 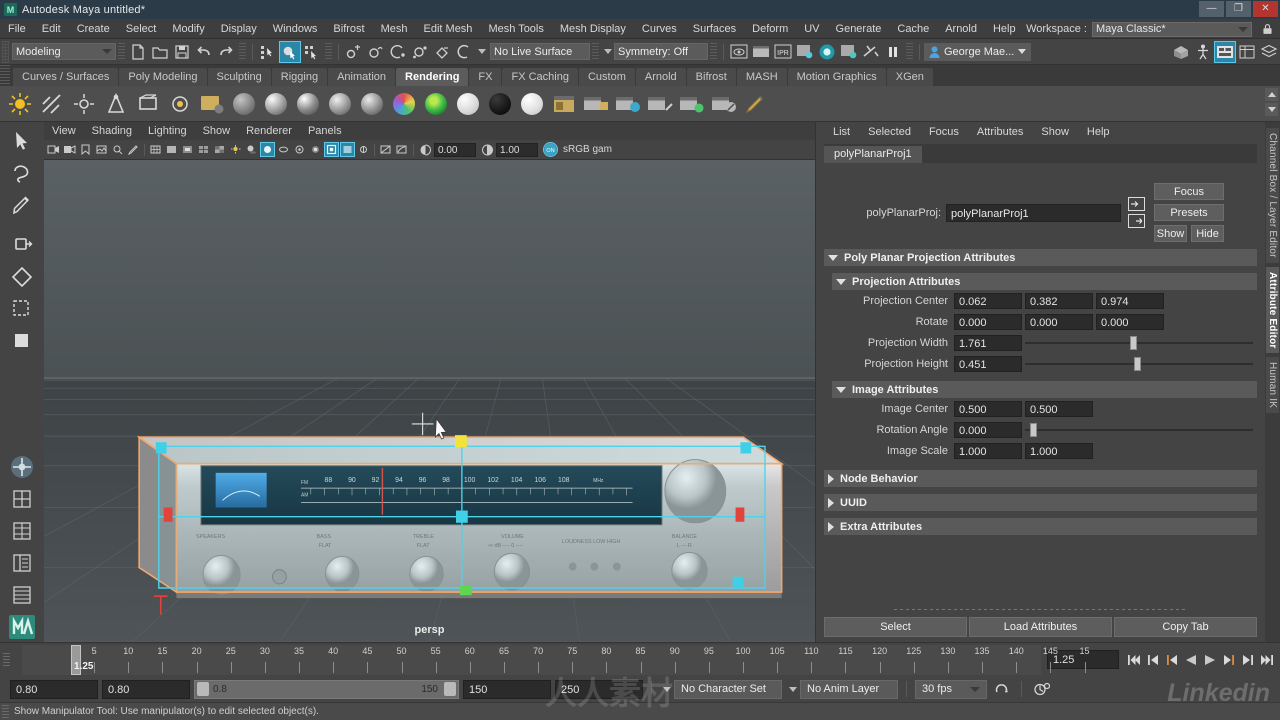 What do you see at coordinates (146, 689) in the screenshot?
I see `playback-start-field: 0.80` at bounding box center [146, 689].